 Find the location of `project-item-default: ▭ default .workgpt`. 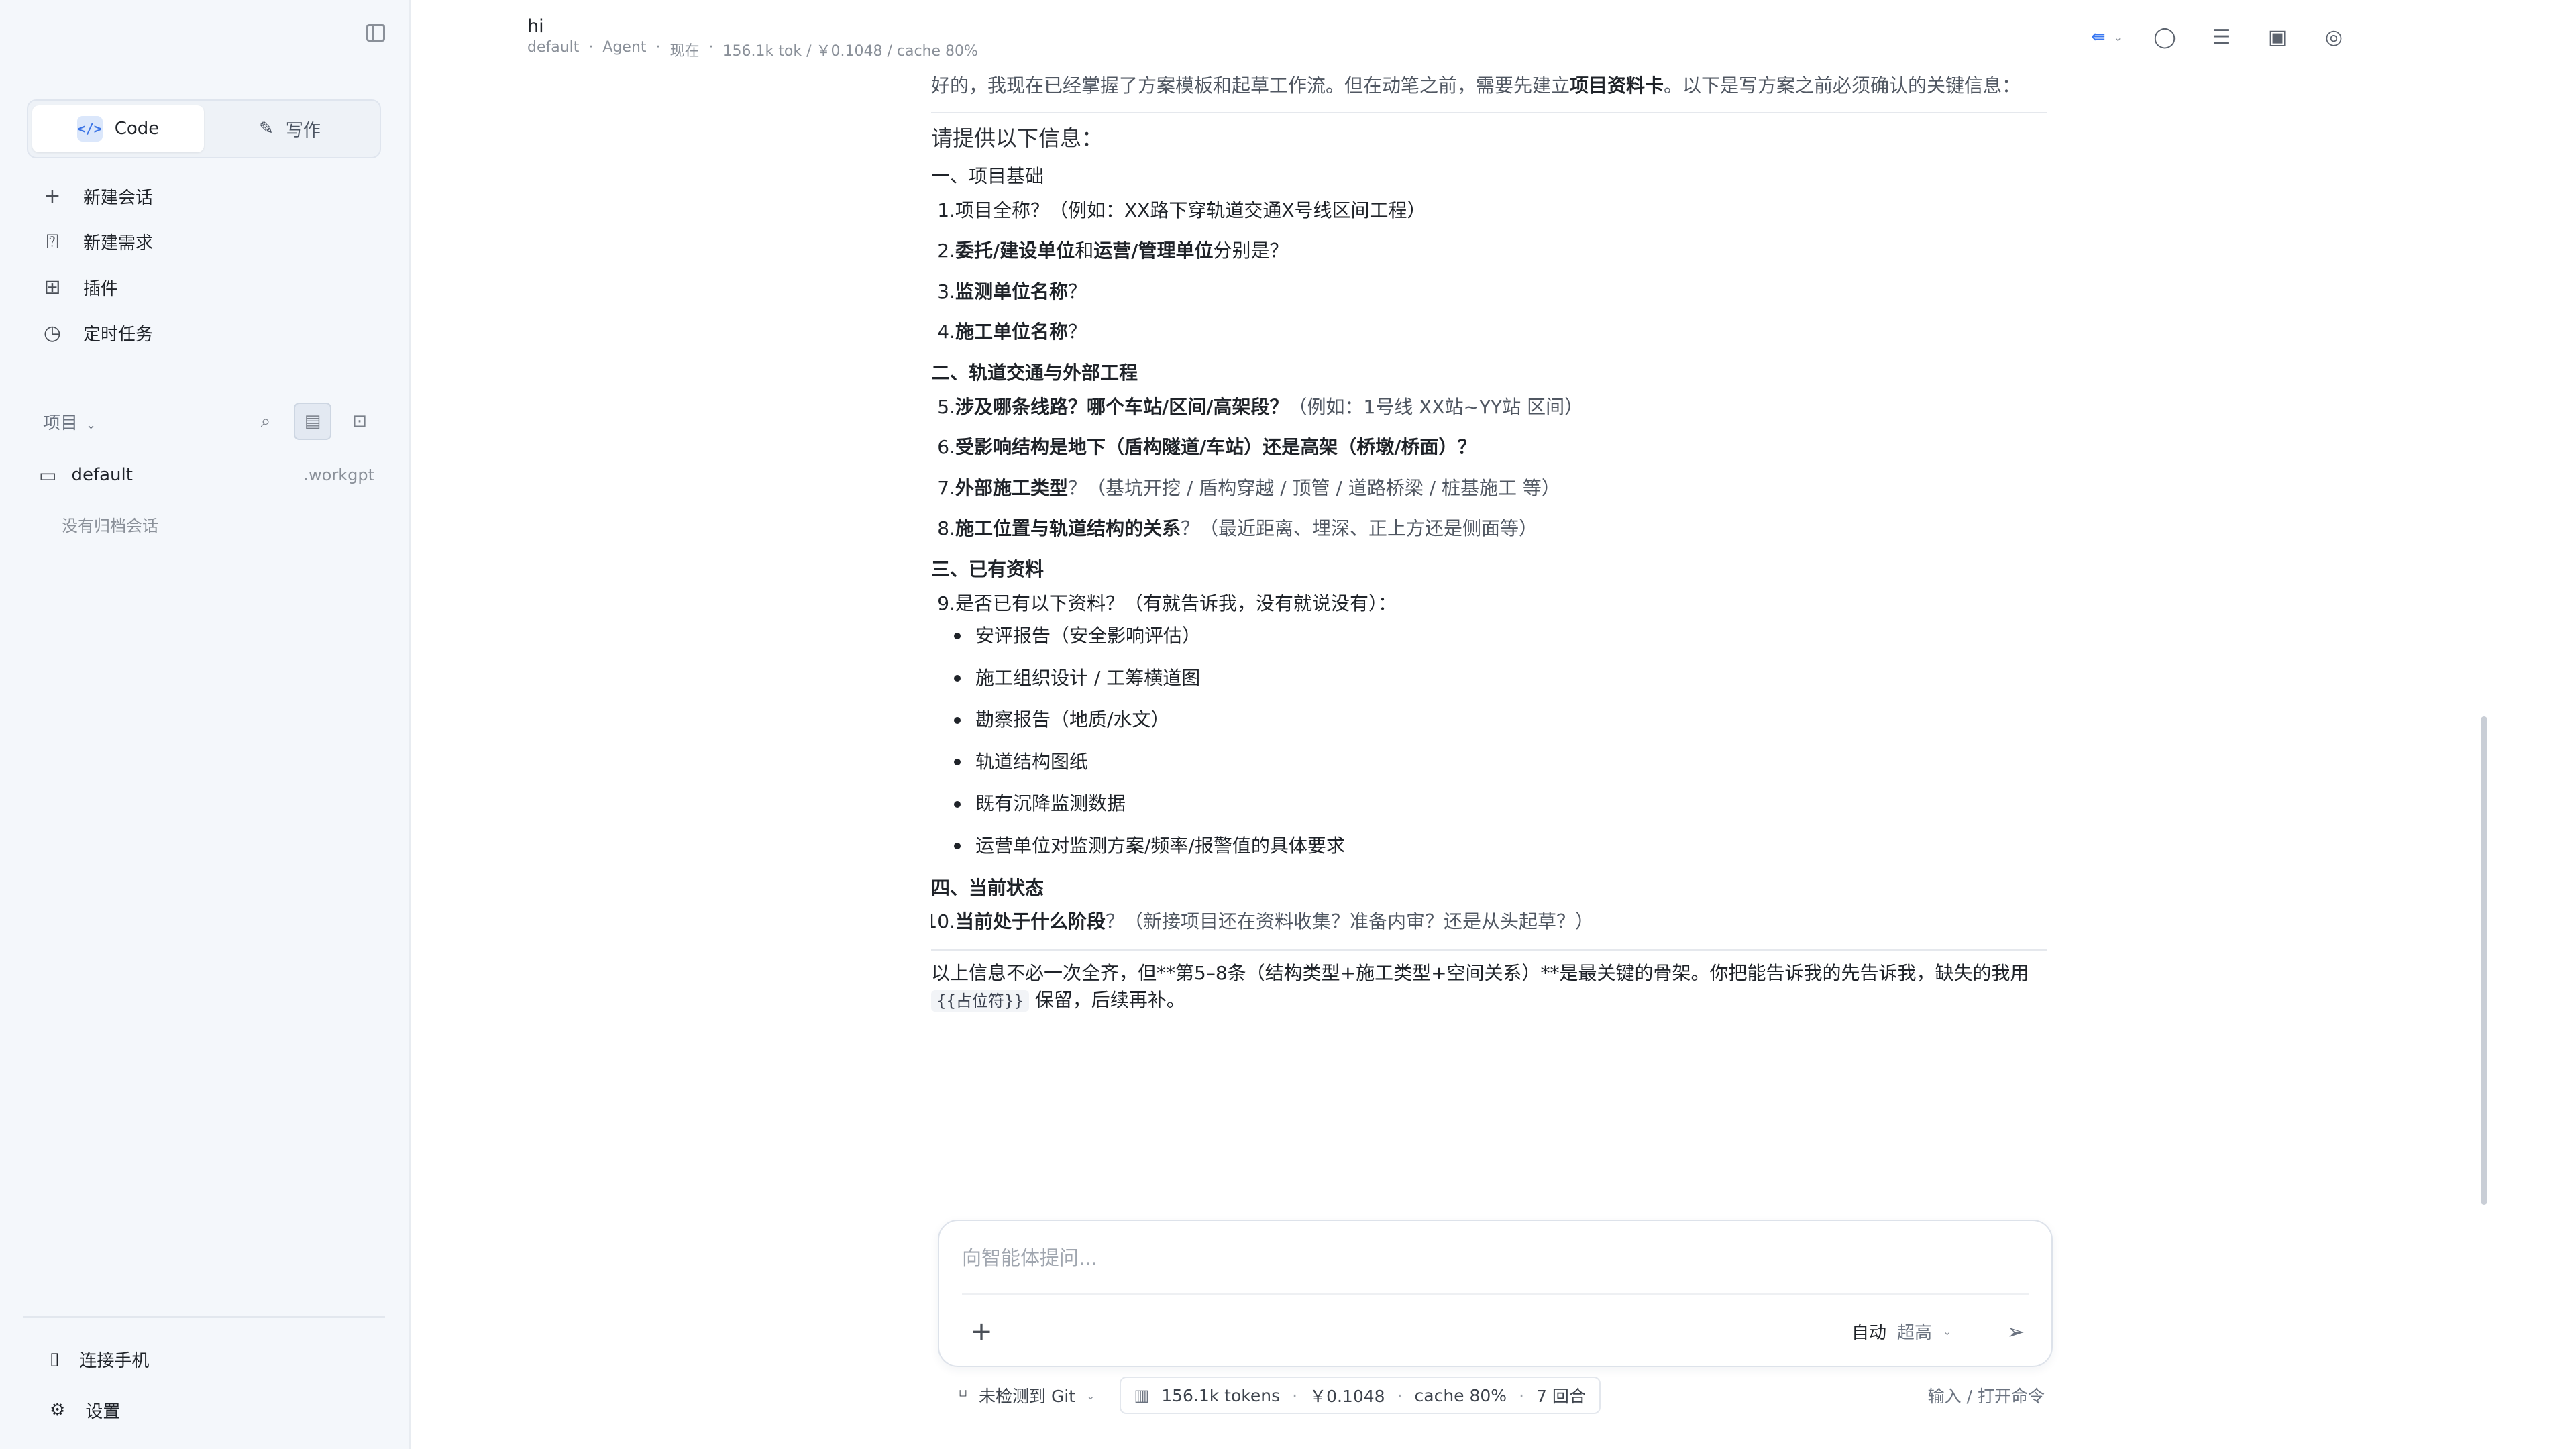

project-item-default: ▭ default .workgpt is located at coordinates (206, 475).